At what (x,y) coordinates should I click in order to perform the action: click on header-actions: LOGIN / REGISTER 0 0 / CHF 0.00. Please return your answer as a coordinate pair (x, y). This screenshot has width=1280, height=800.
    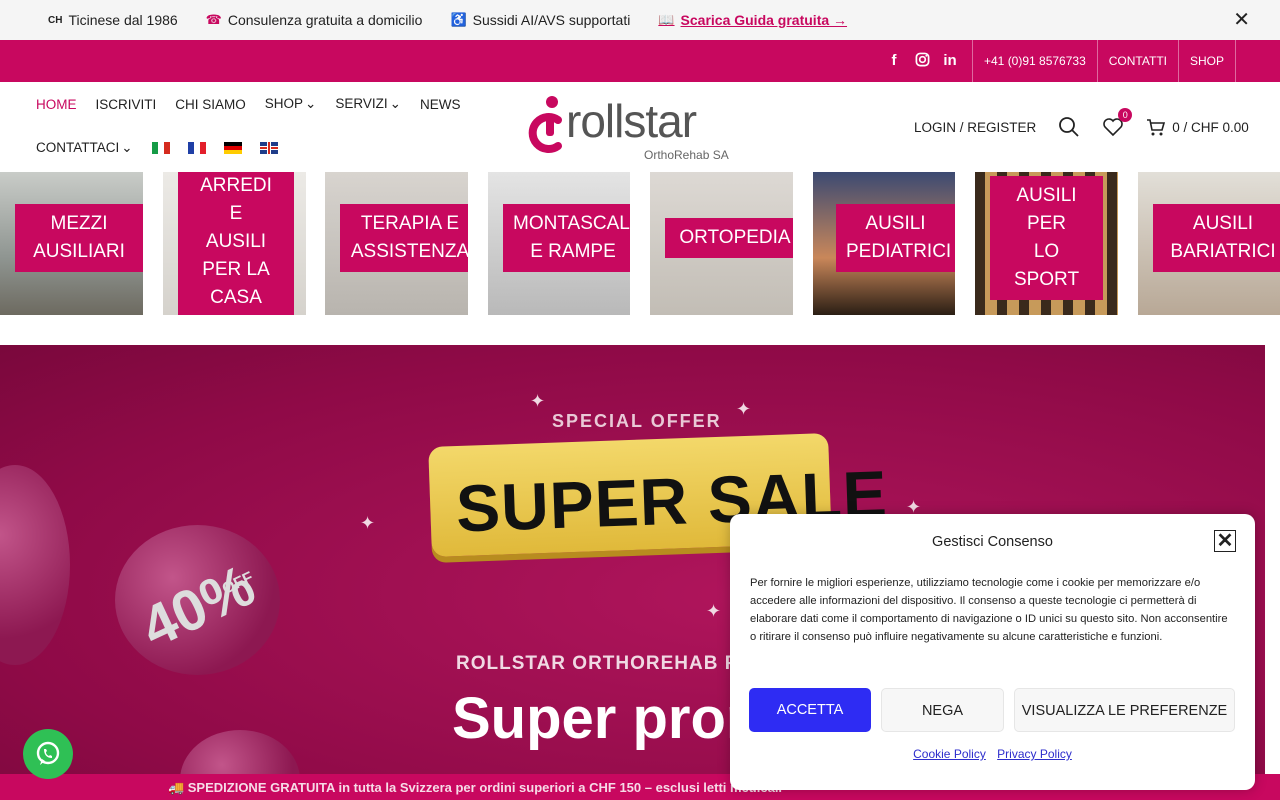
    Looking at the image, I should click on (1081, 125).